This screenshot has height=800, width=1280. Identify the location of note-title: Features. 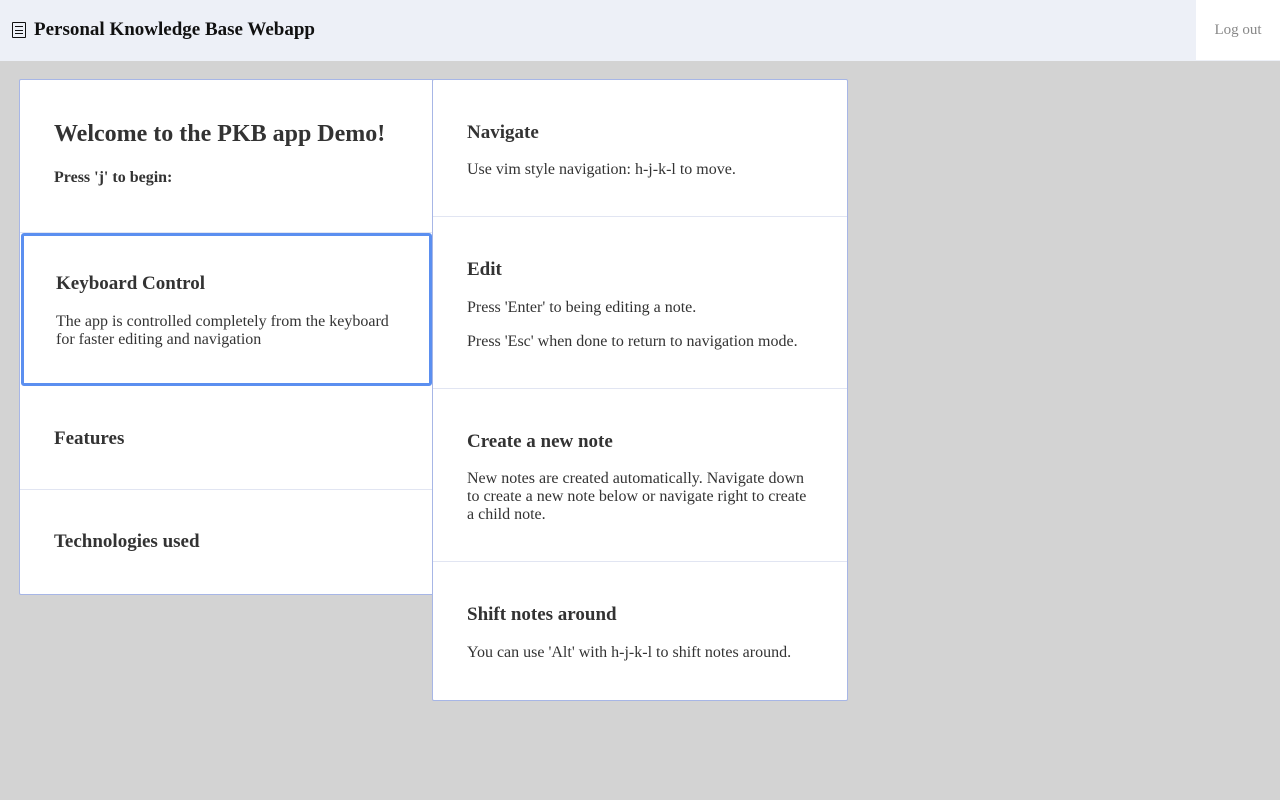
(89, 438).